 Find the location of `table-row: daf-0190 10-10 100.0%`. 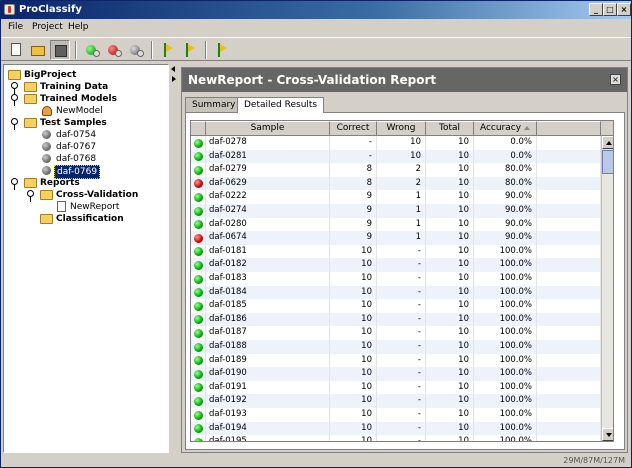

table-row: daf-0190 10-10 100.0% is located at coordinates (396, 374).